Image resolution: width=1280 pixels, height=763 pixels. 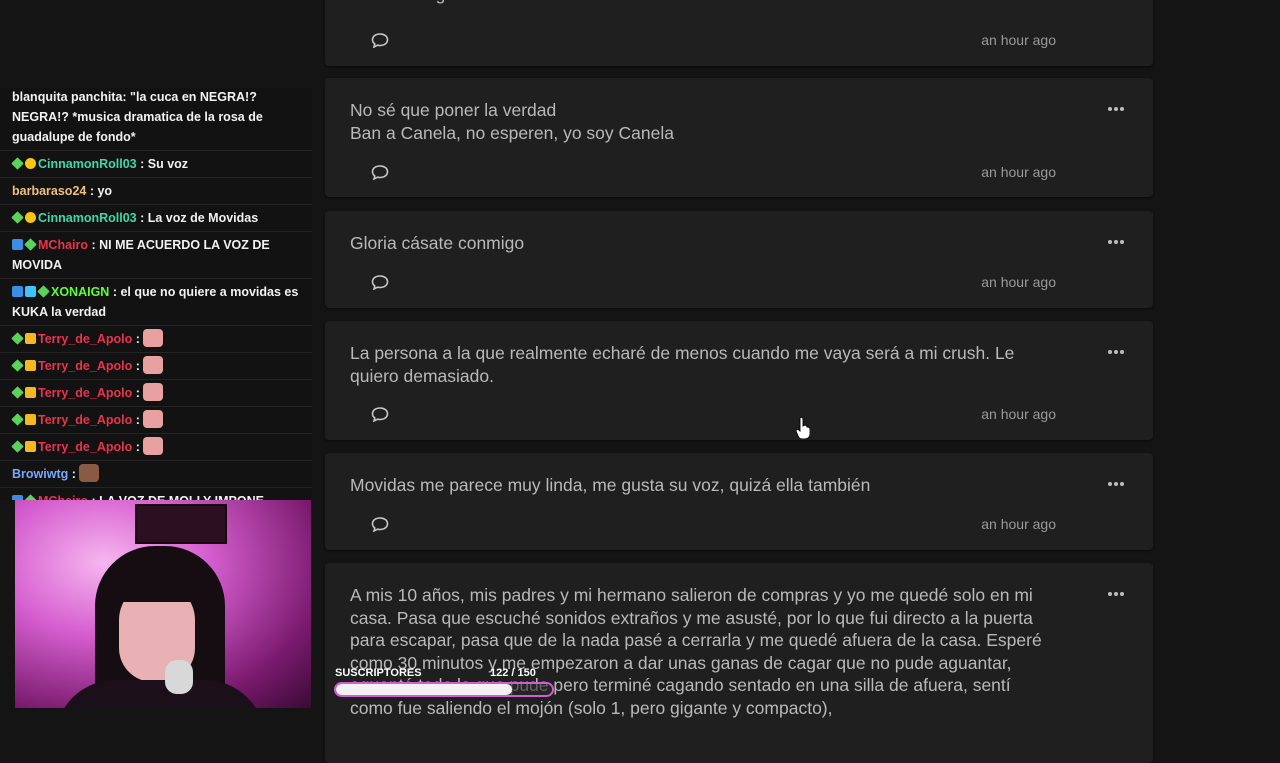 What do you see at coordinates (378, 673) in the screenshot?
I see `subscriber-goal-label: SUSCRIPTORES` at bounding box center [378, 673].